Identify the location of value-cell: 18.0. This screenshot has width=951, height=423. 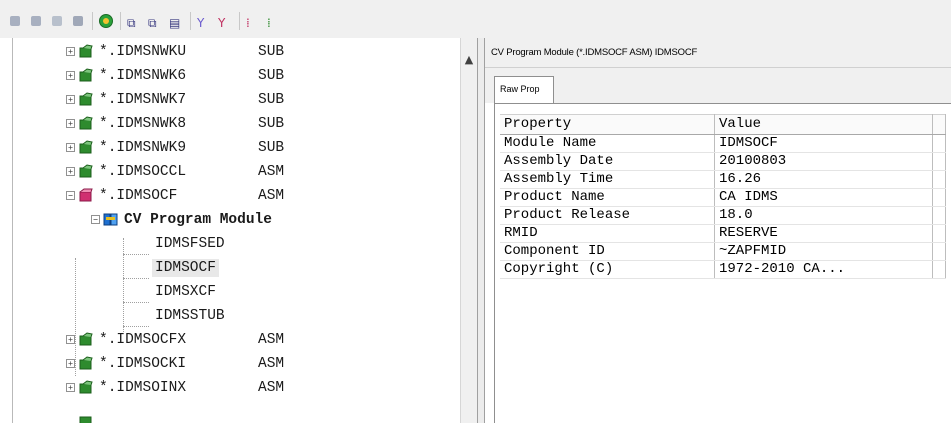
(823, 215).